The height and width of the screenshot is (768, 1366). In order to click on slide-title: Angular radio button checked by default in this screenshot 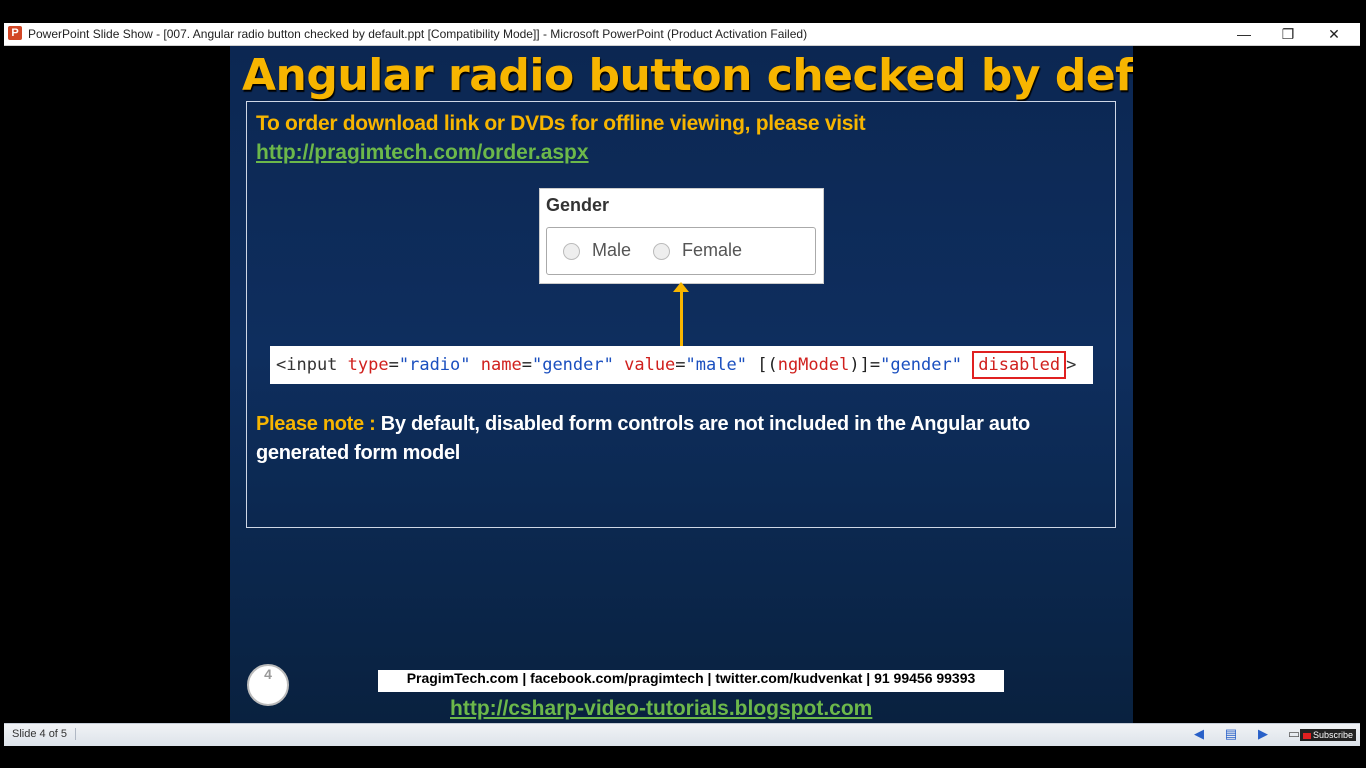, I will do `click(687, 75)`.